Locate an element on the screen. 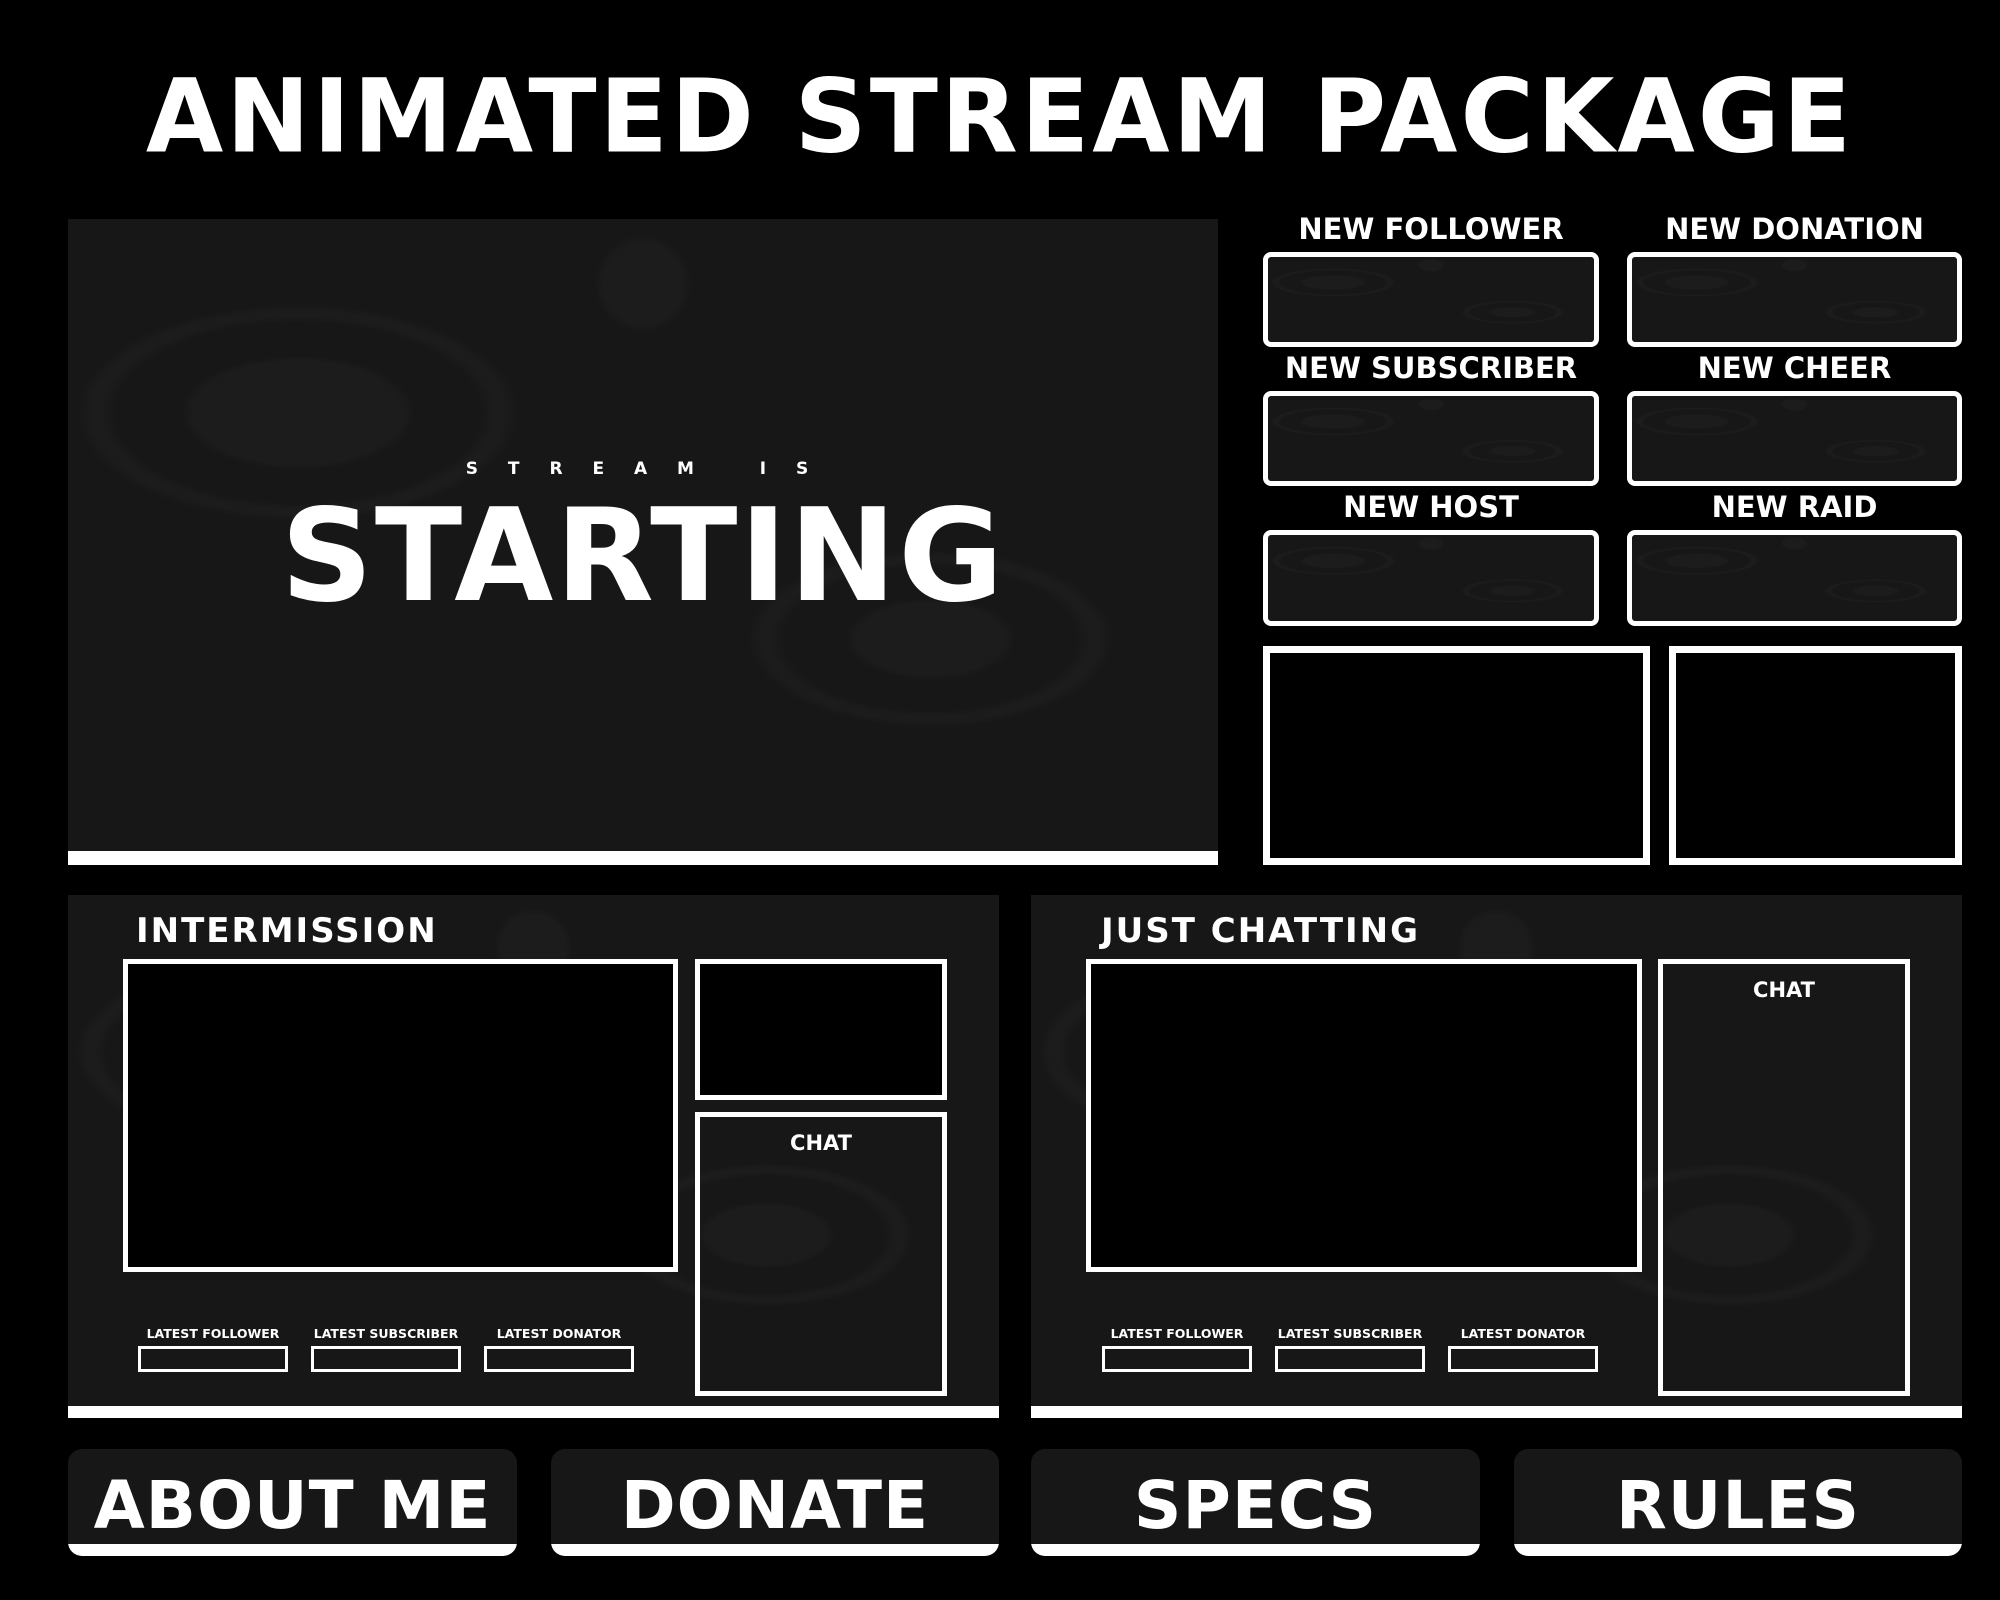 This screenshot has height=1600, width=2000. specs-panel-button: SPECS is located at coordinates (1255, 1502).